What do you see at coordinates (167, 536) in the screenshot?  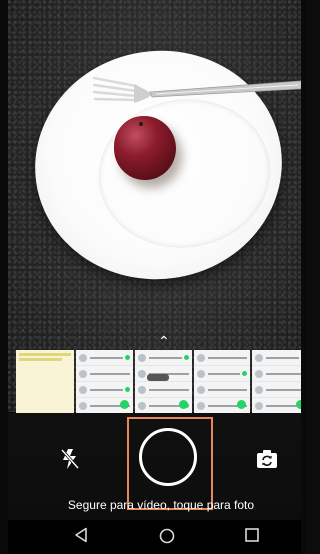 I see `nav-home-icon` at bounding box center [167, 536].